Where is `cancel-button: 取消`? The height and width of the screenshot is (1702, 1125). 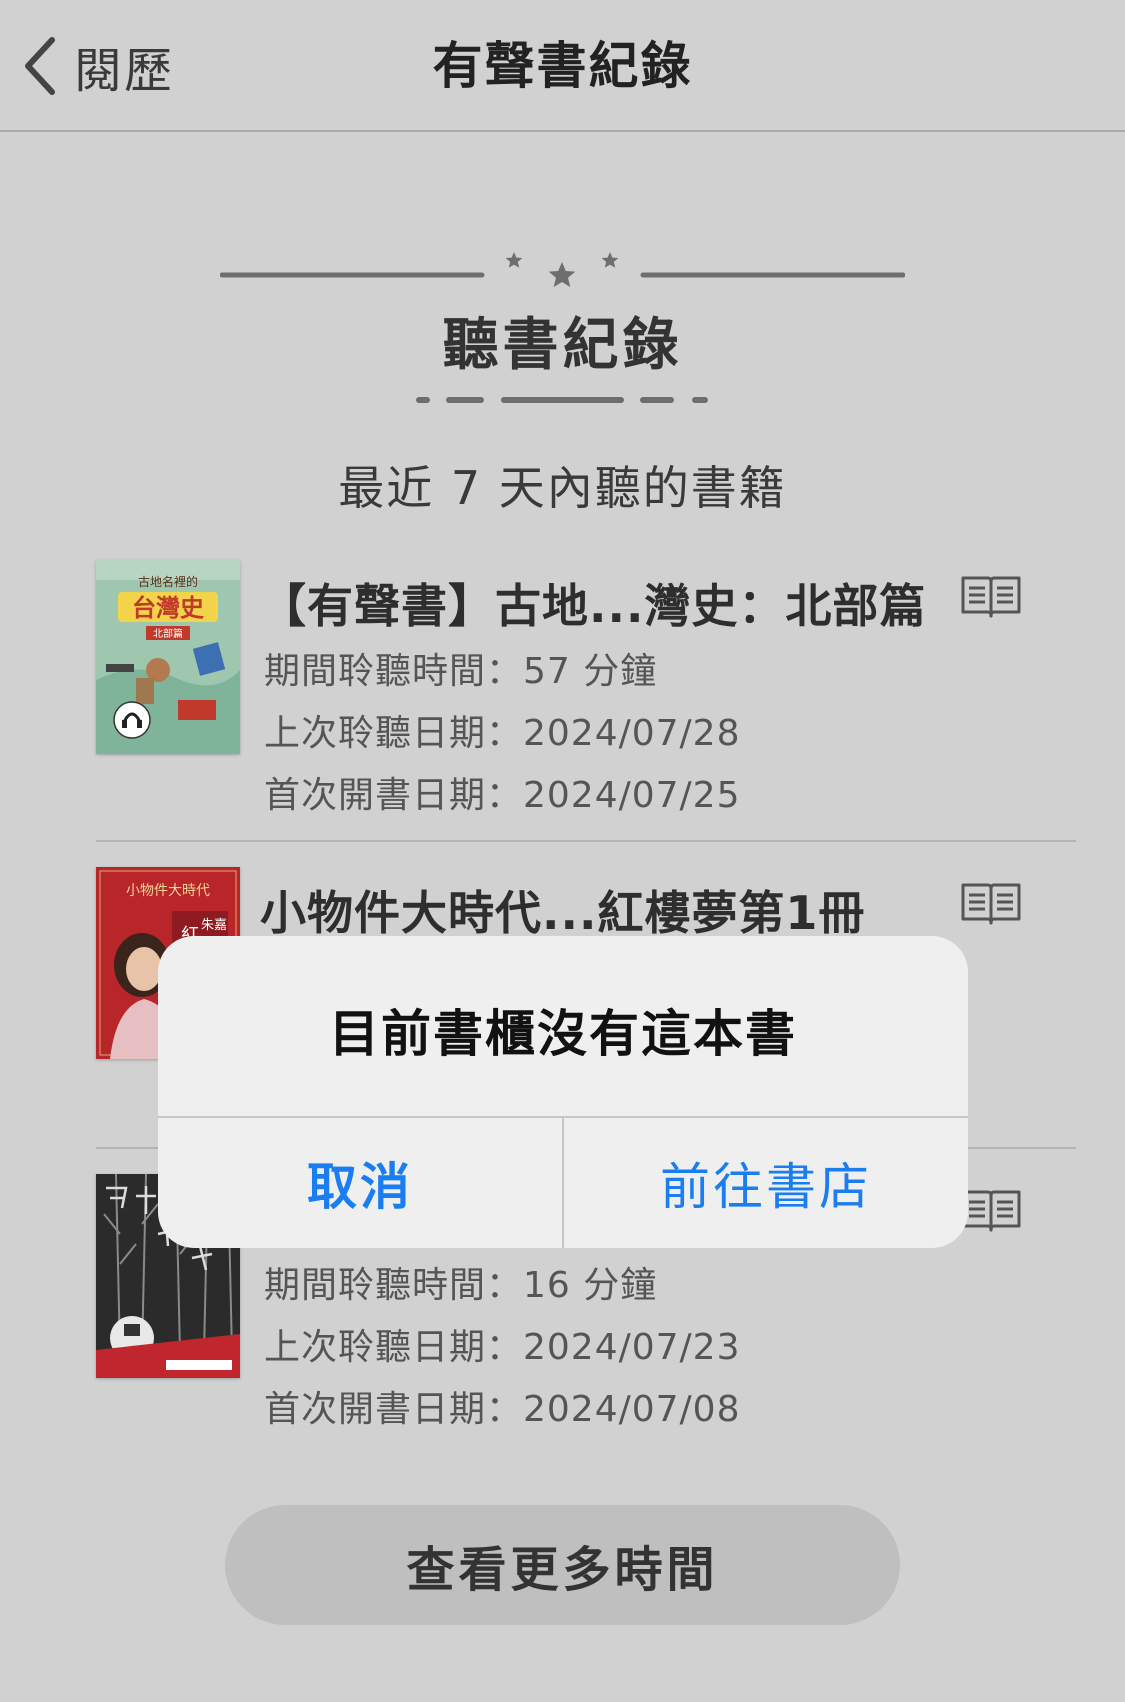 cancel-button: 取消 is located at coordinates (360, 1183).